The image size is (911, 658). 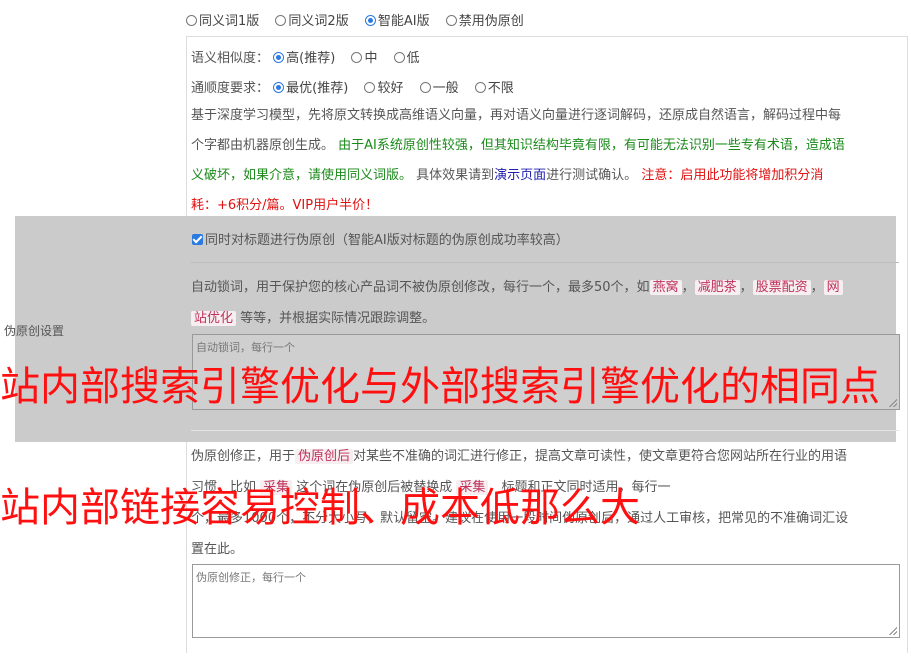 I want to click on cost-notice: 耗：+6积分/篇。VIP用户半价！, so click(x=285, y=205).